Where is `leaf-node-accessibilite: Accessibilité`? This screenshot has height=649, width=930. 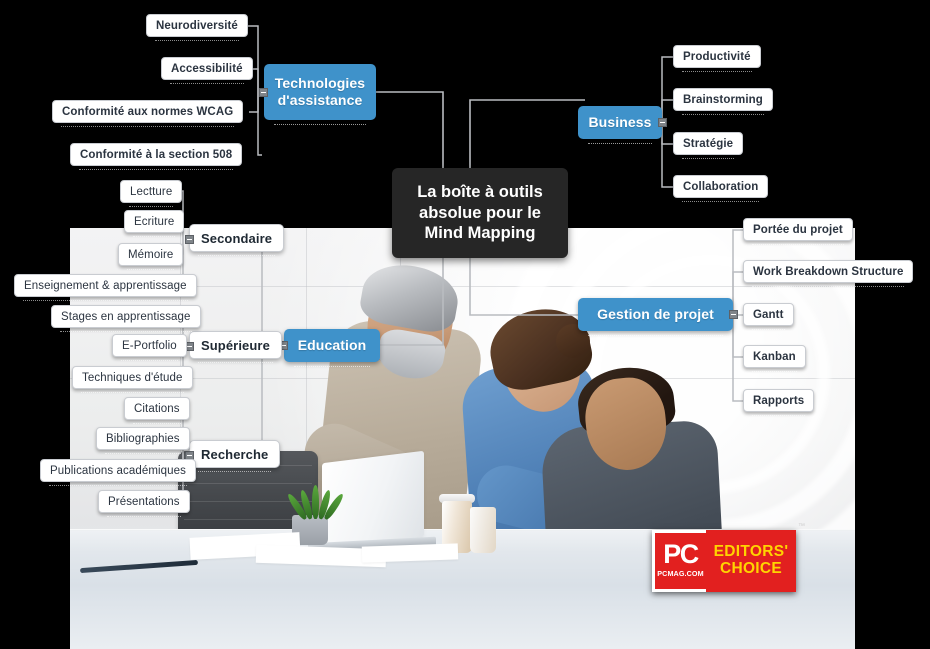 leaf-node-accessibilite: Accessibilité is located at coordinates (207, 70).